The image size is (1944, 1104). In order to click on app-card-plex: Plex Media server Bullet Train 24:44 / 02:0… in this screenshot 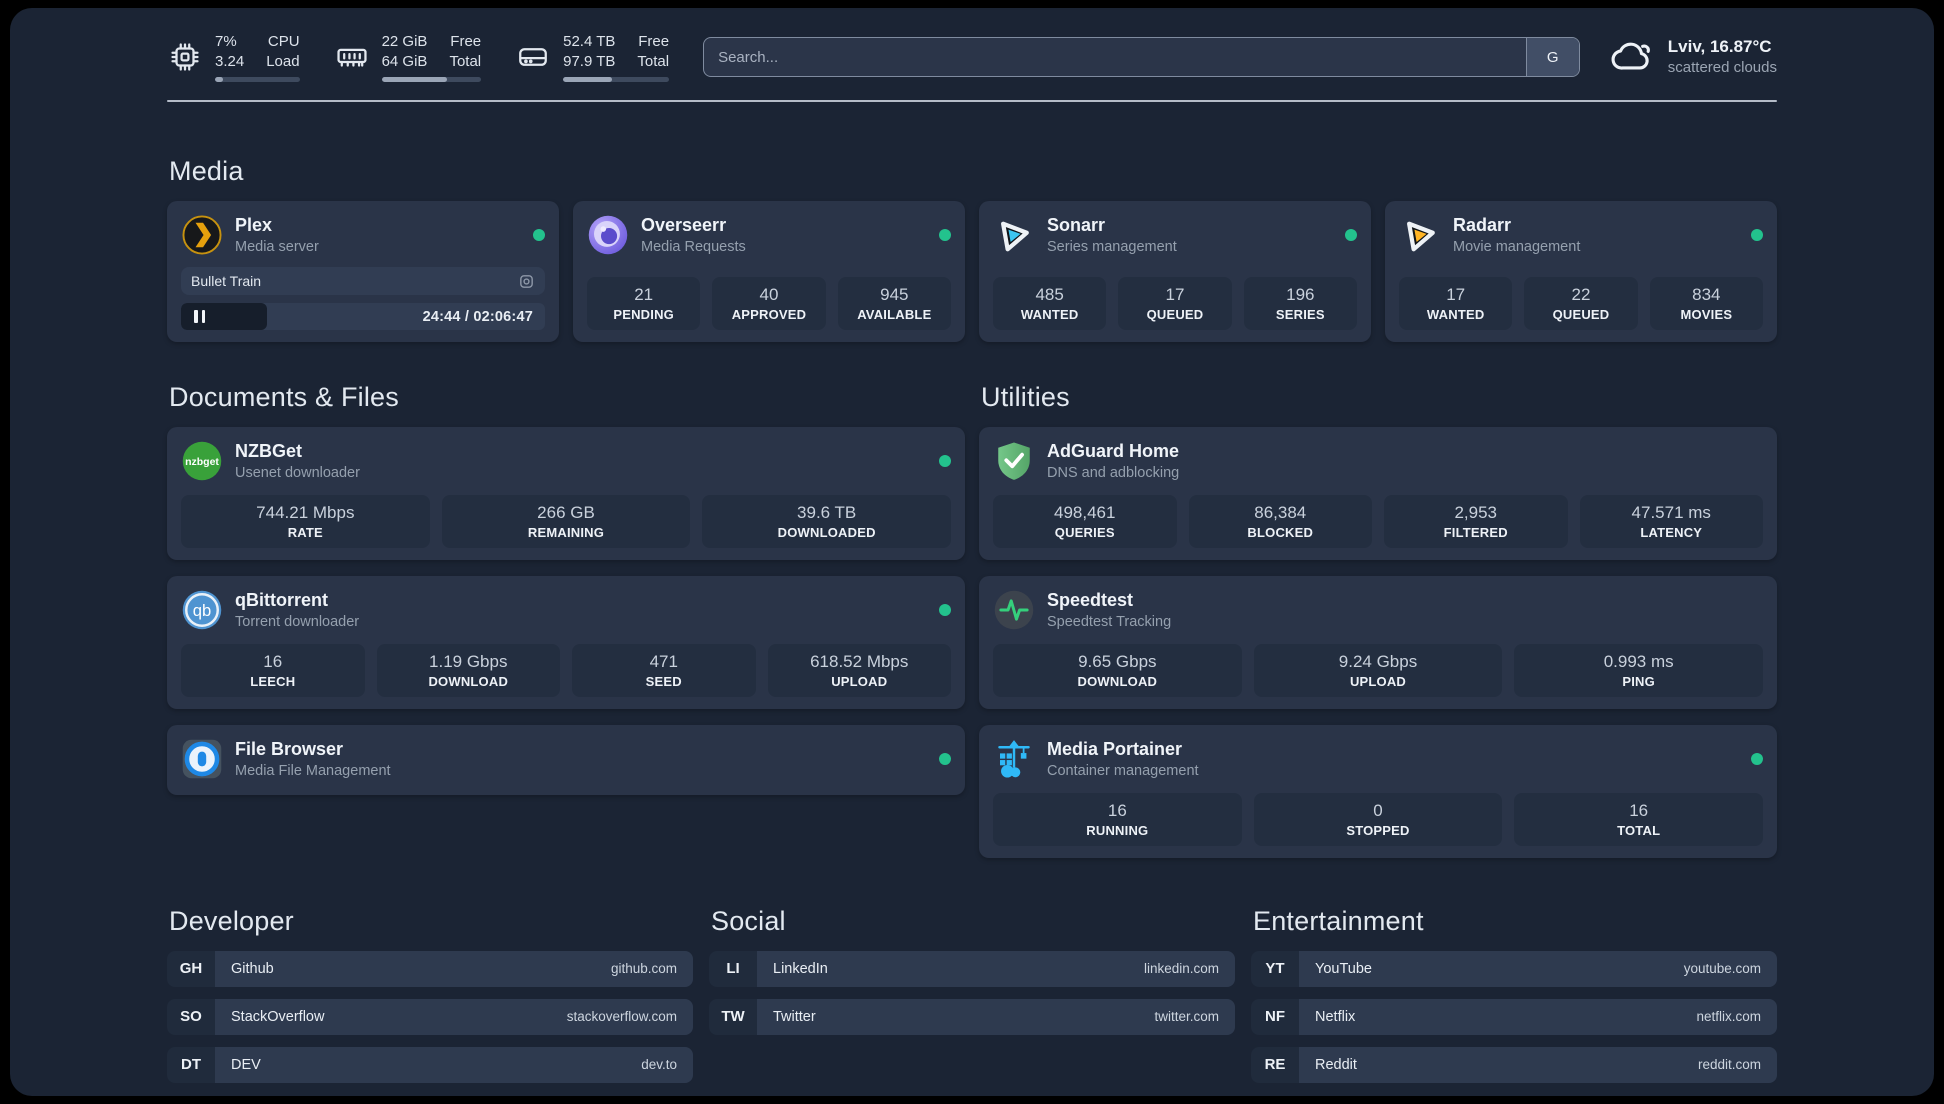, I will do `click(363, 271)`.